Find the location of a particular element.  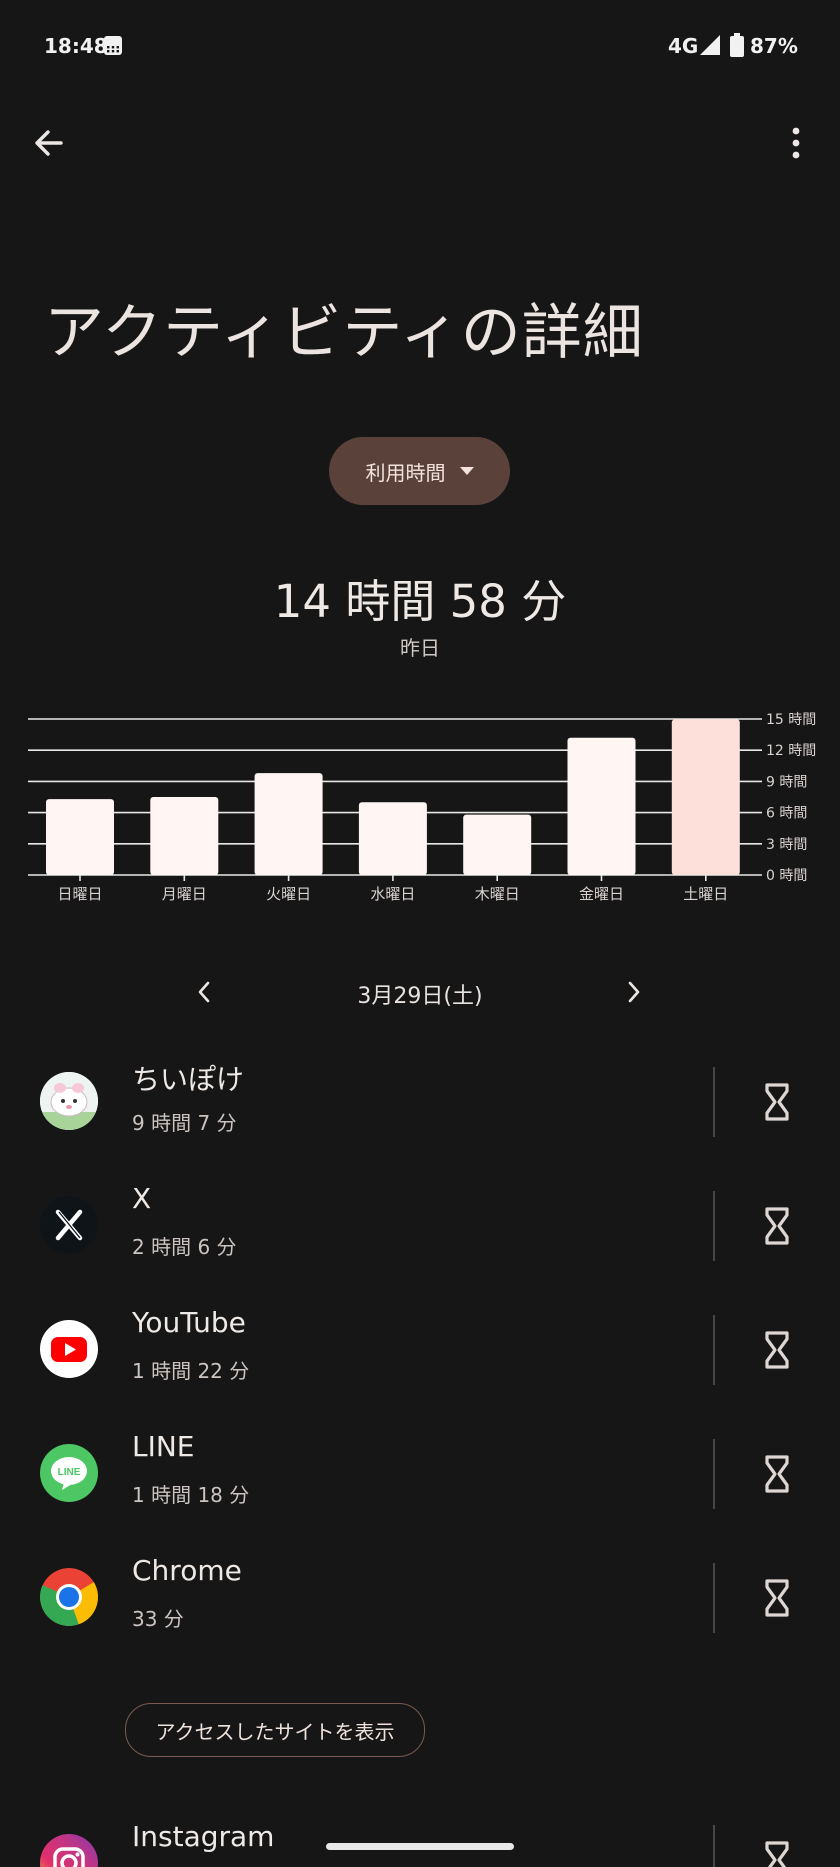

battery-icon is located at coordinates (737, 45).